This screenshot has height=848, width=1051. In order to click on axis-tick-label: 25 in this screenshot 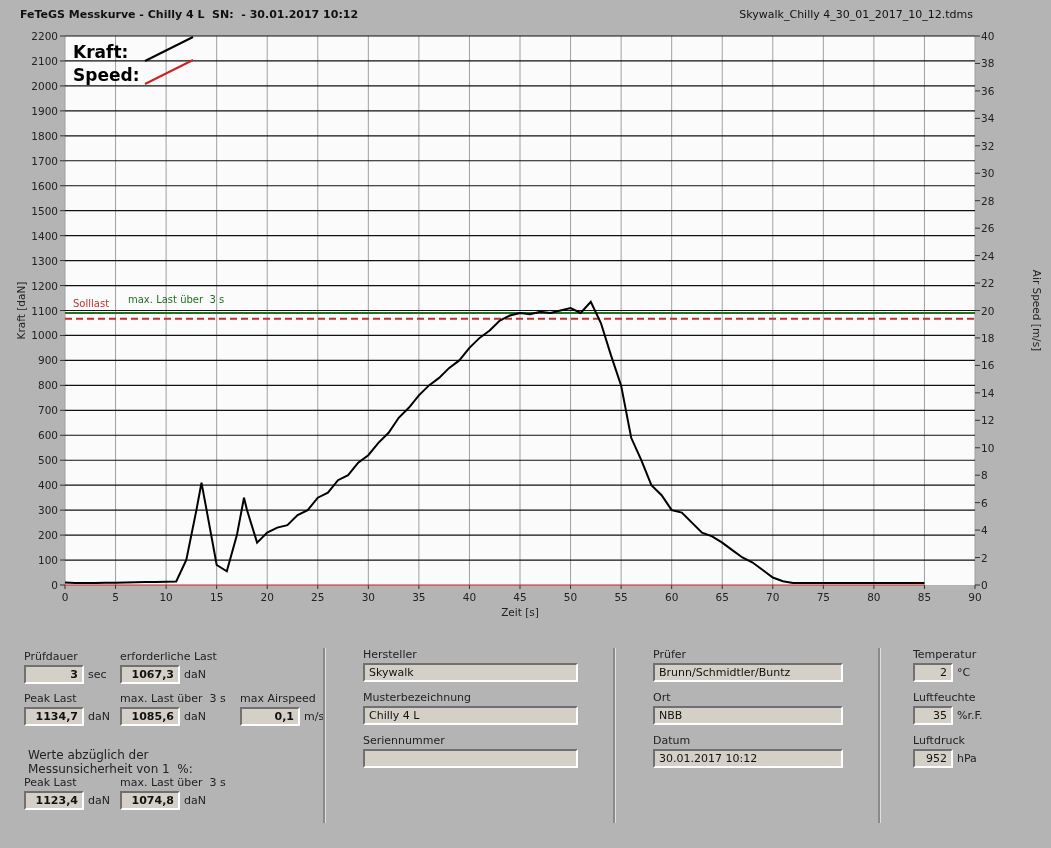, I will do `click(318, 597)`.